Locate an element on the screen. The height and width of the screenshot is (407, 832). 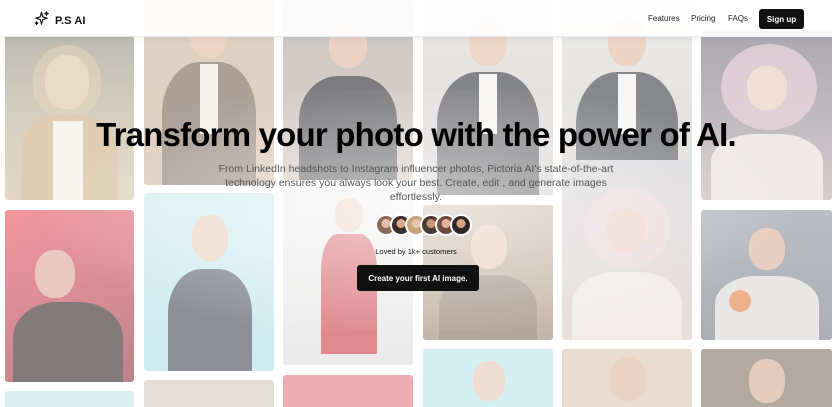
nav-link-pricing: Pricing is located at coordinates (703, 18).